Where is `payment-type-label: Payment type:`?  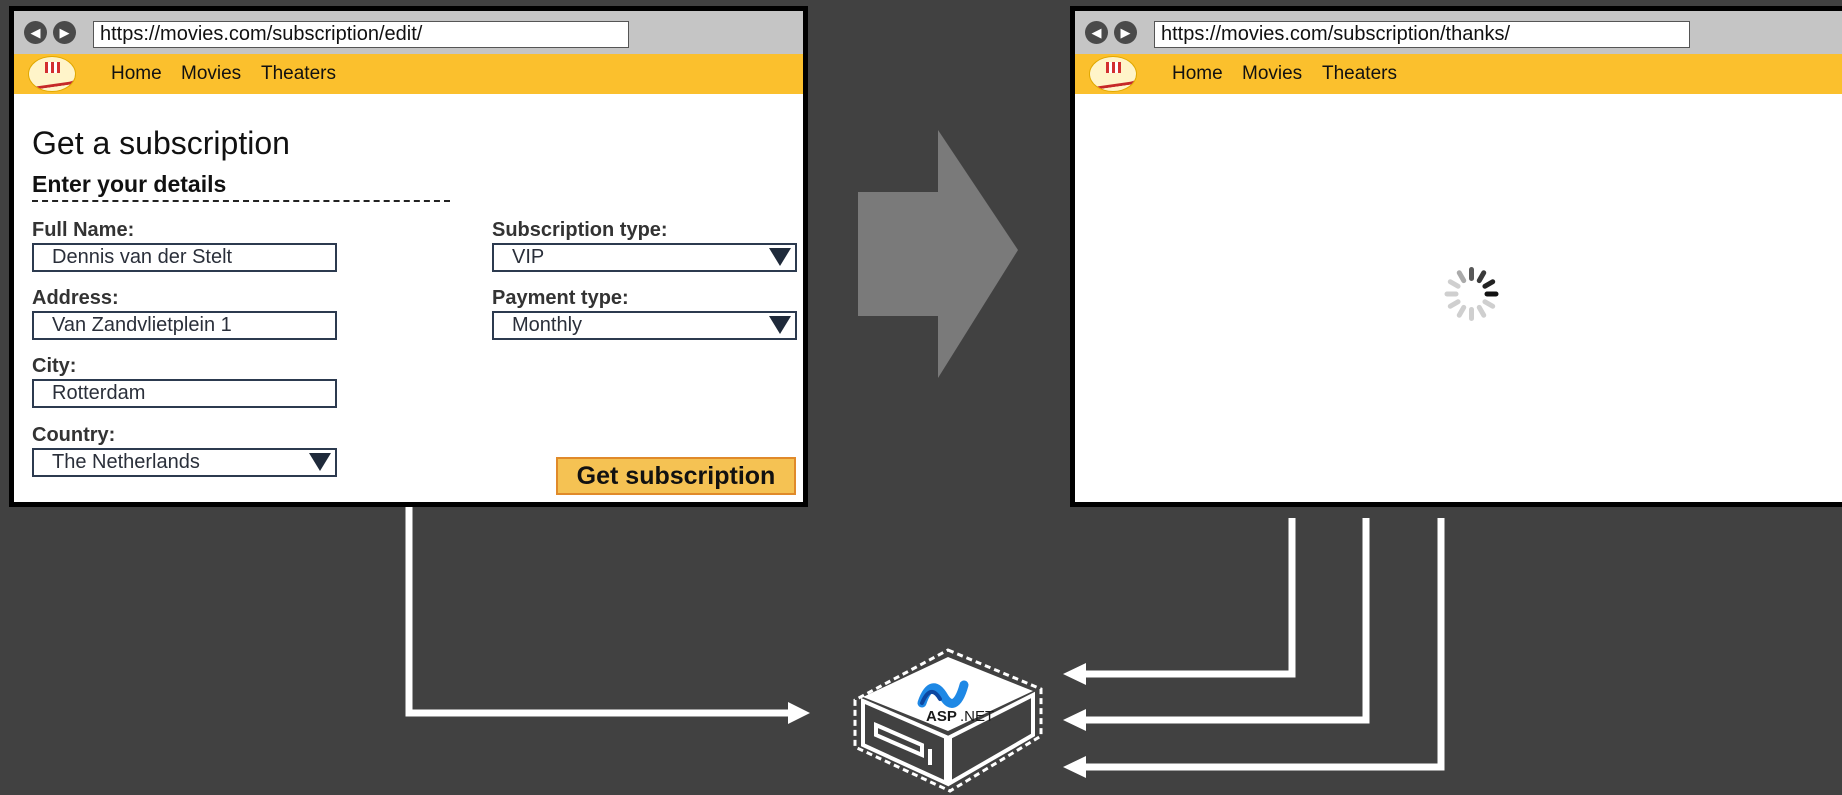 payment-type-label: Payment type: is located at coordinates (560, 298).